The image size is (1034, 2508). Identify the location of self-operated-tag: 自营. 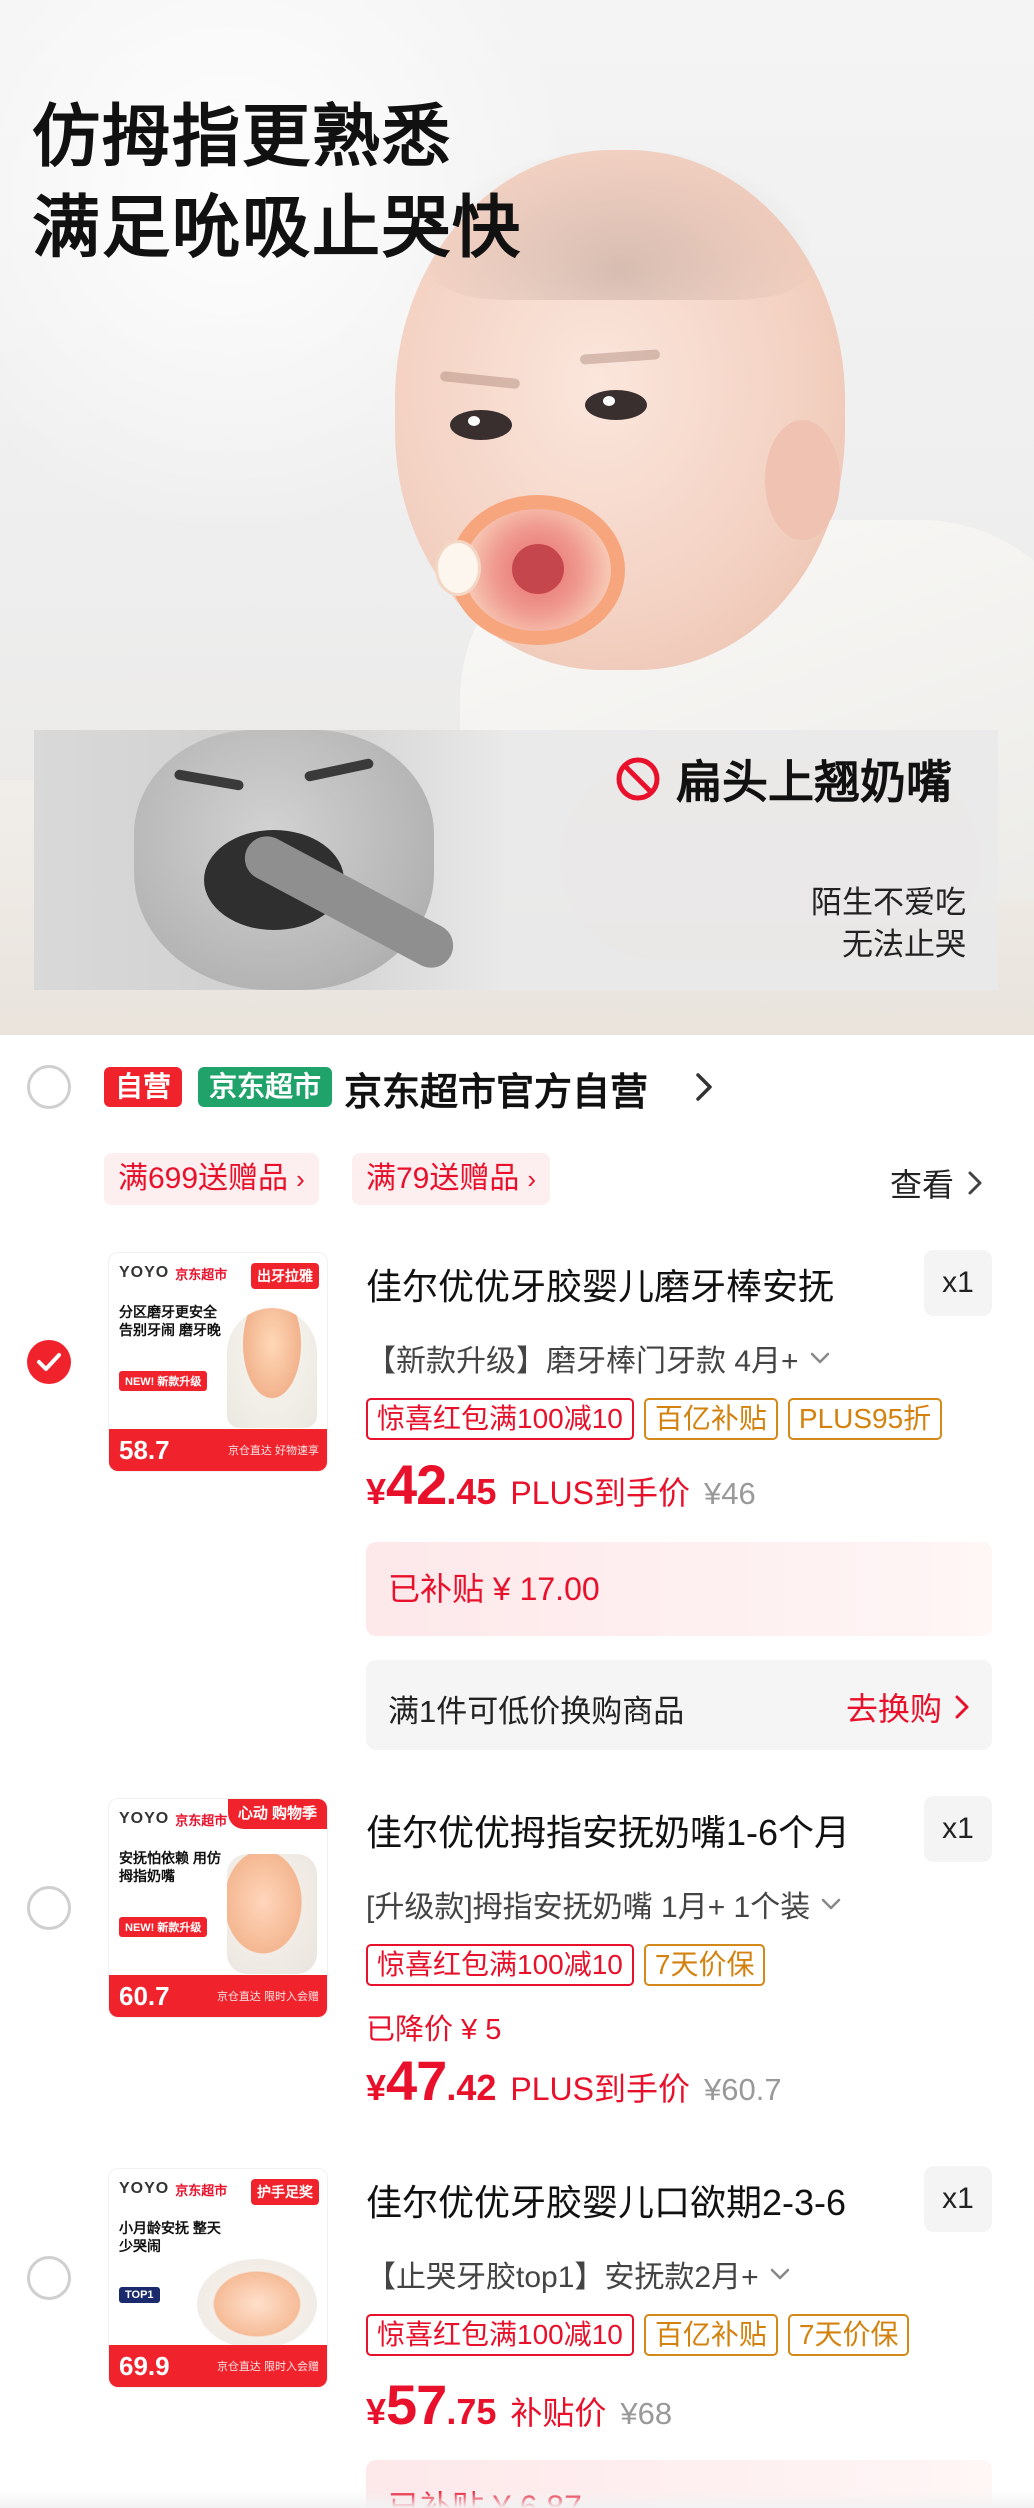
(143, 1087).